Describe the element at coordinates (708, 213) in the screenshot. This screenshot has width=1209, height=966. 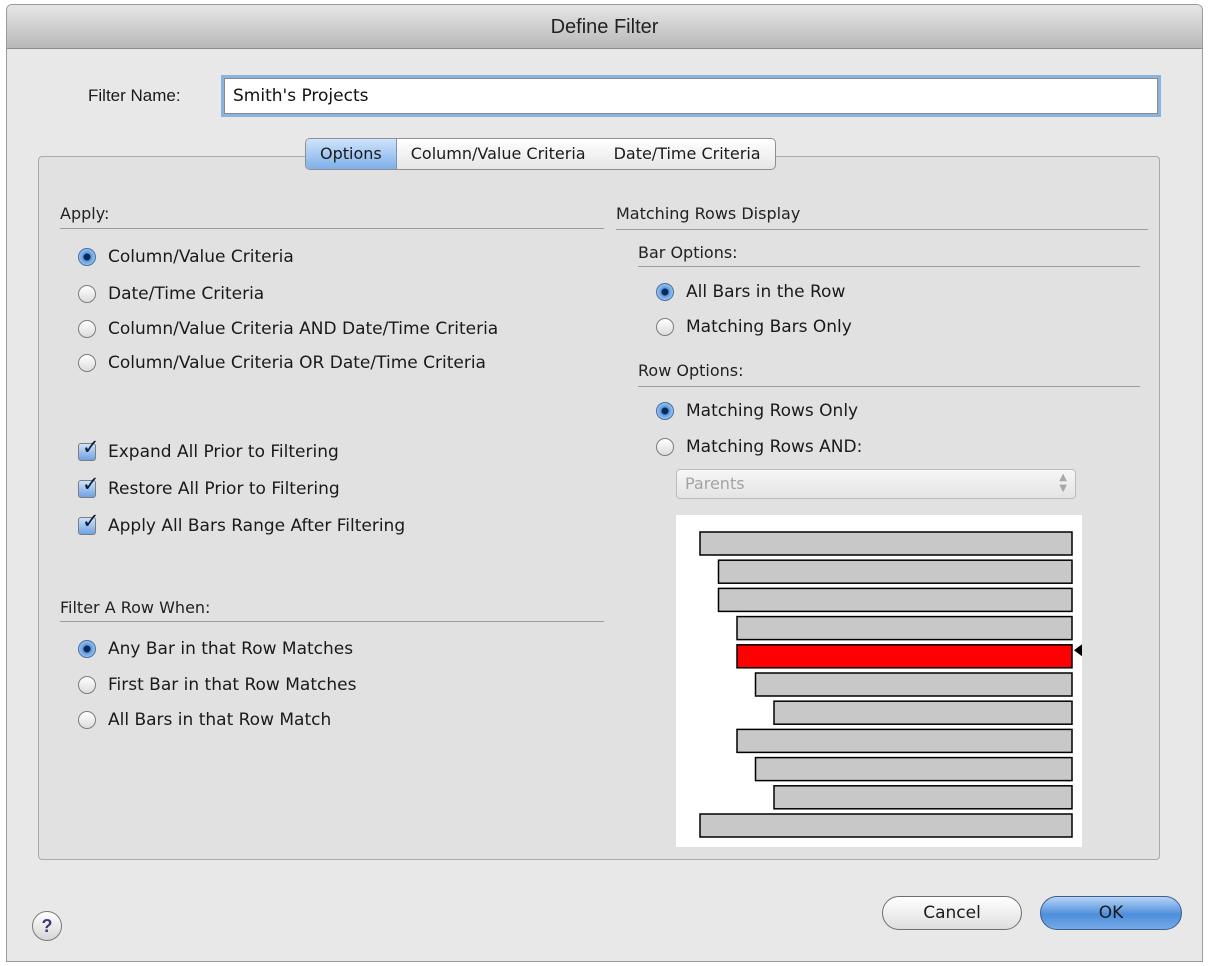
I see `matching-display-heading: Matching Rows Display` at that location.